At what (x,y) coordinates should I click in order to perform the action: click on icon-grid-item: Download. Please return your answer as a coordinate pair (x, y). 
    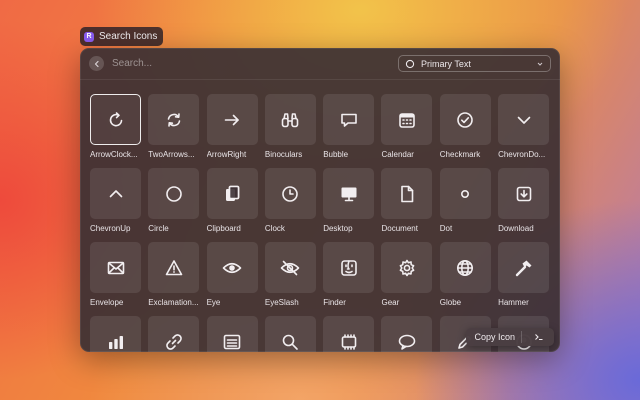
    Looking at the image, I should click on (524, 205).